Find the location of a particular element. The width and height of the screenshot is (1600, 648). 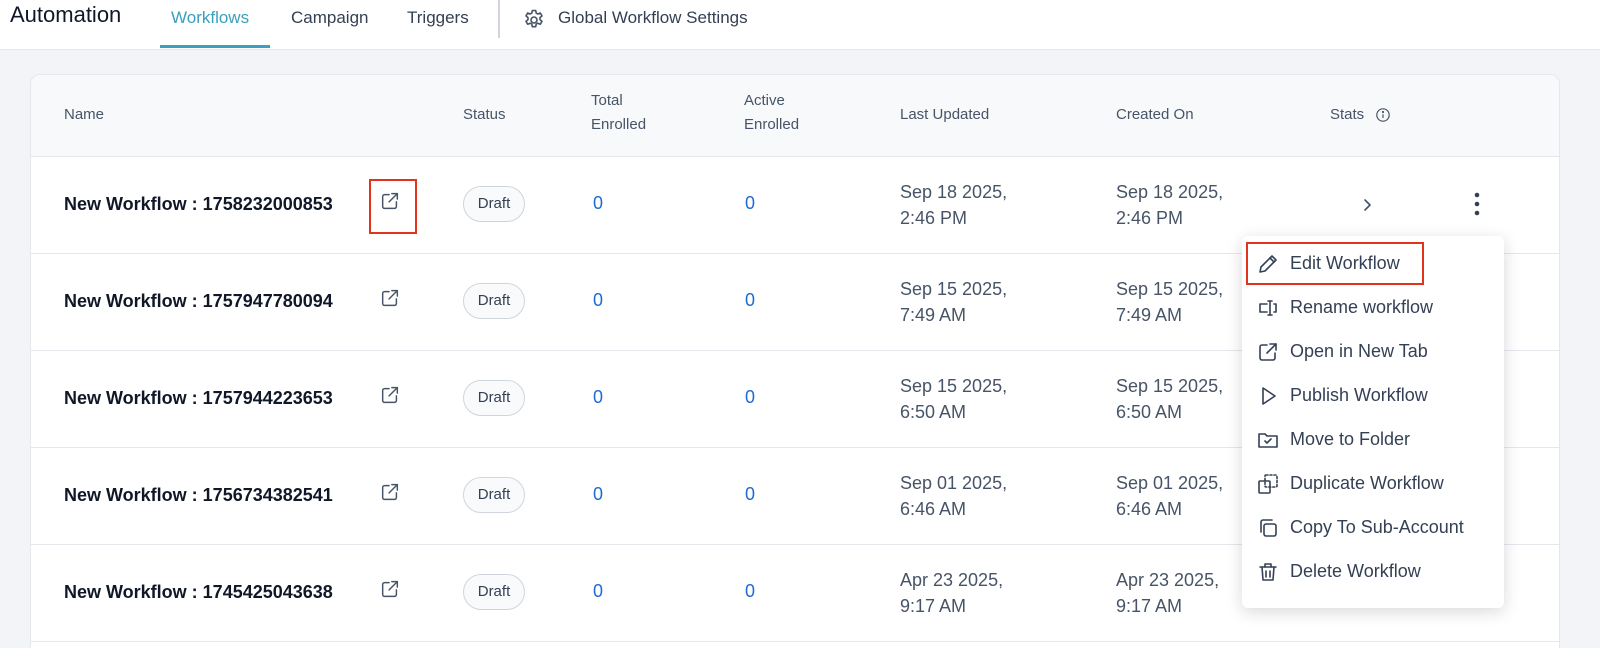

created-on-date: Sep 18 2025, is located at coordinates (1170, 192).